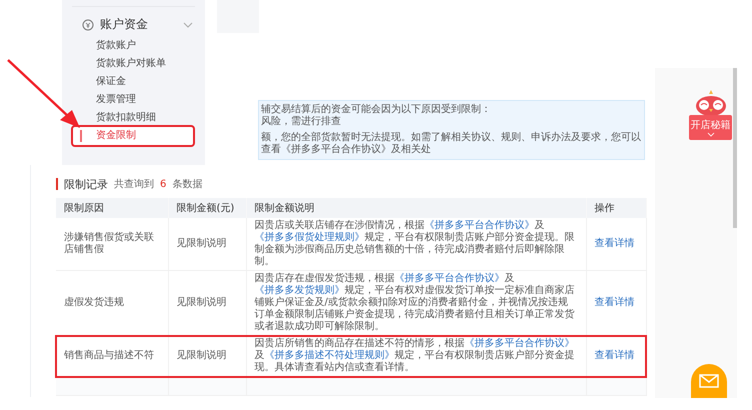 This screenshot has height=410, width=752. Describe the element at coordinates (187, 184) in the screenshot. I see `count-label: 条数据` at that location.